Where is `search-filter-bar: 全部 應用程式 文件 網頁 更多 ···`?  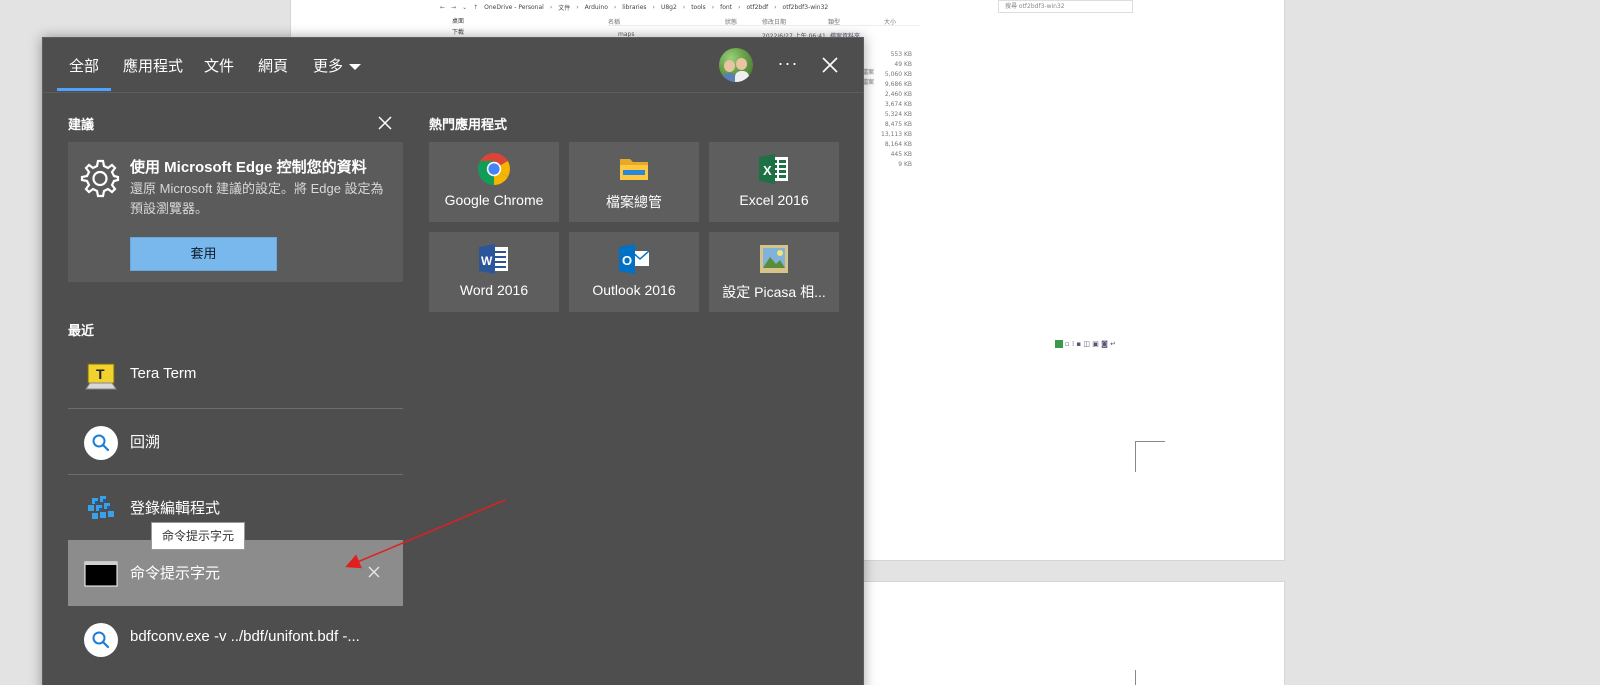 search-filter-bar: 全部 應用程式 文件 網頁 更多 ··· is located at coordinates (453, 65).